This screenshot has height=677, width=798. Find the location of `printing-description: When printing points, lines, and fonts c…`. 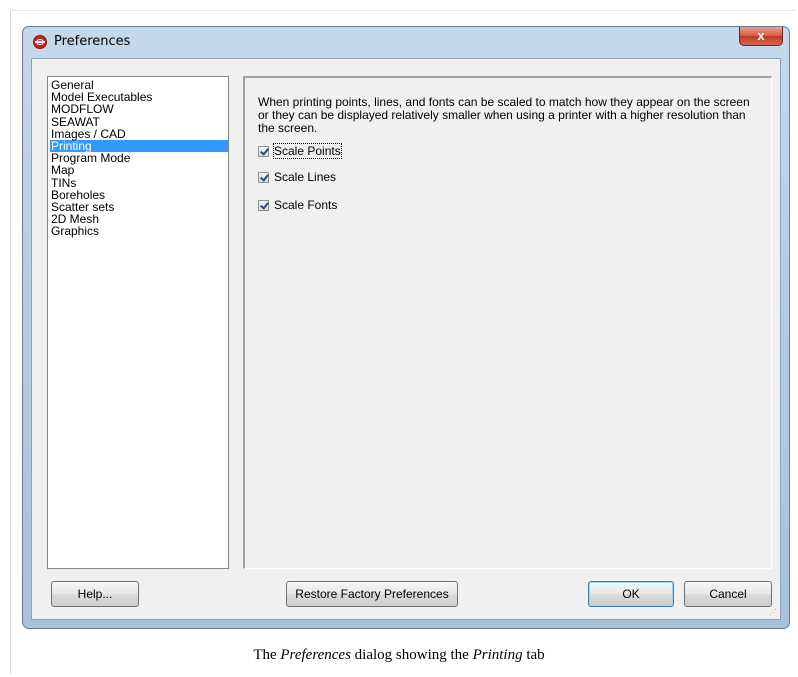

printing-description: When printing points, lines, and fonts c… is located at coordinates (504, 115).